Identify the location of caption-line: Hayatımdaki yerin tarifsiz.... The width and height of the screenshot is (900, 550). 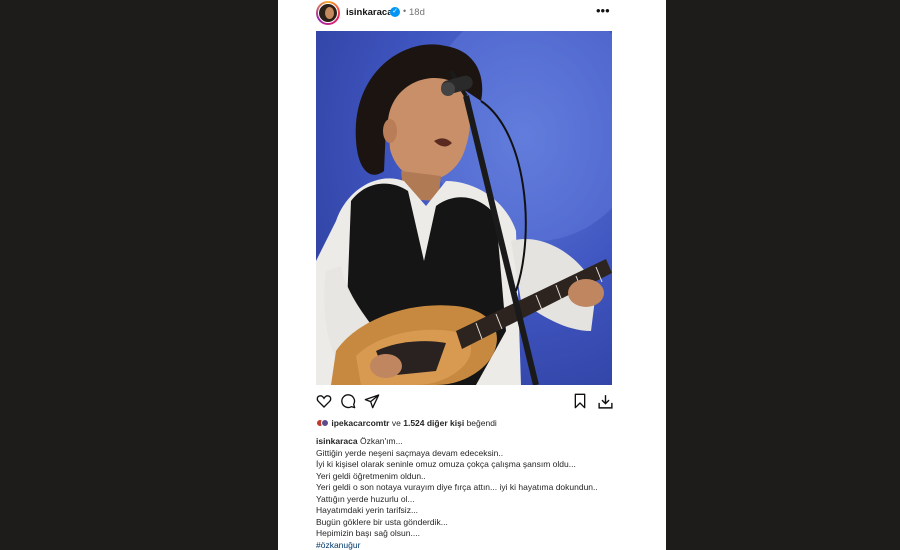
(367, 510).